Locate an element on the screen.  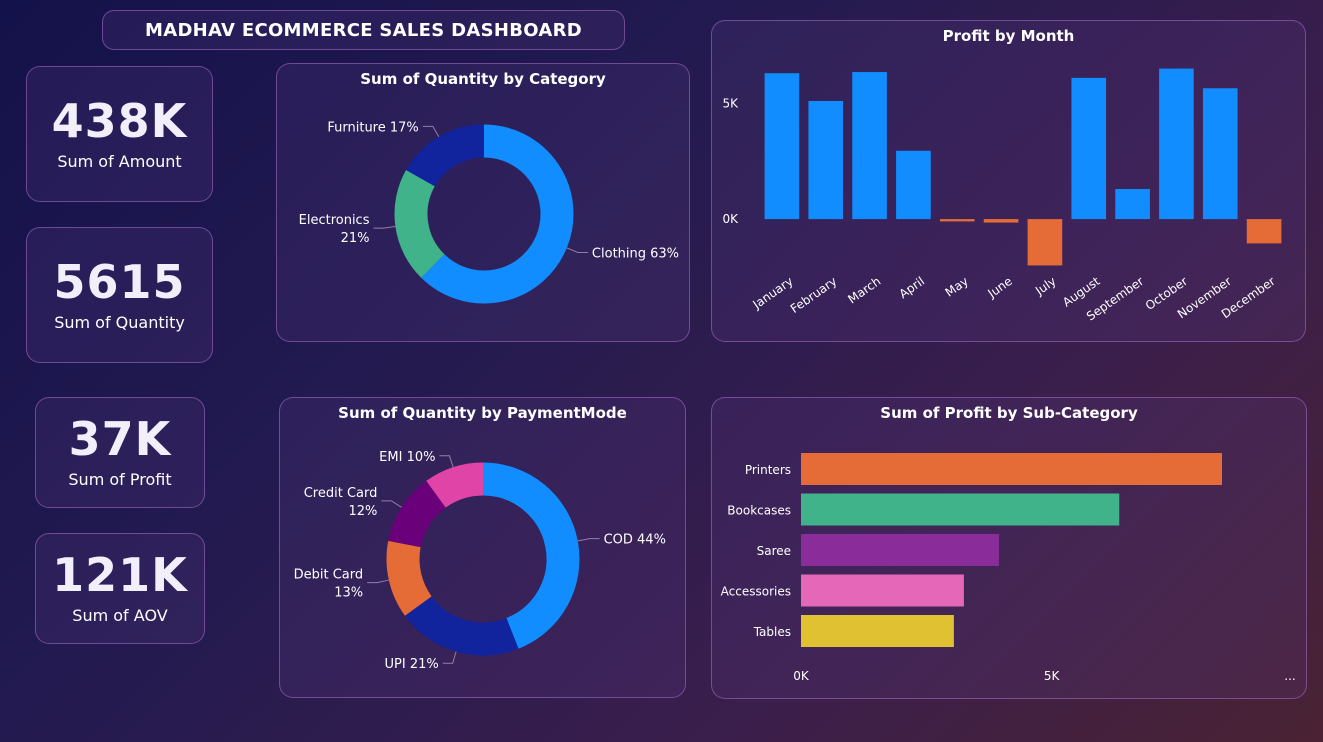
bar-accessories is located at coordinates (882, 590).